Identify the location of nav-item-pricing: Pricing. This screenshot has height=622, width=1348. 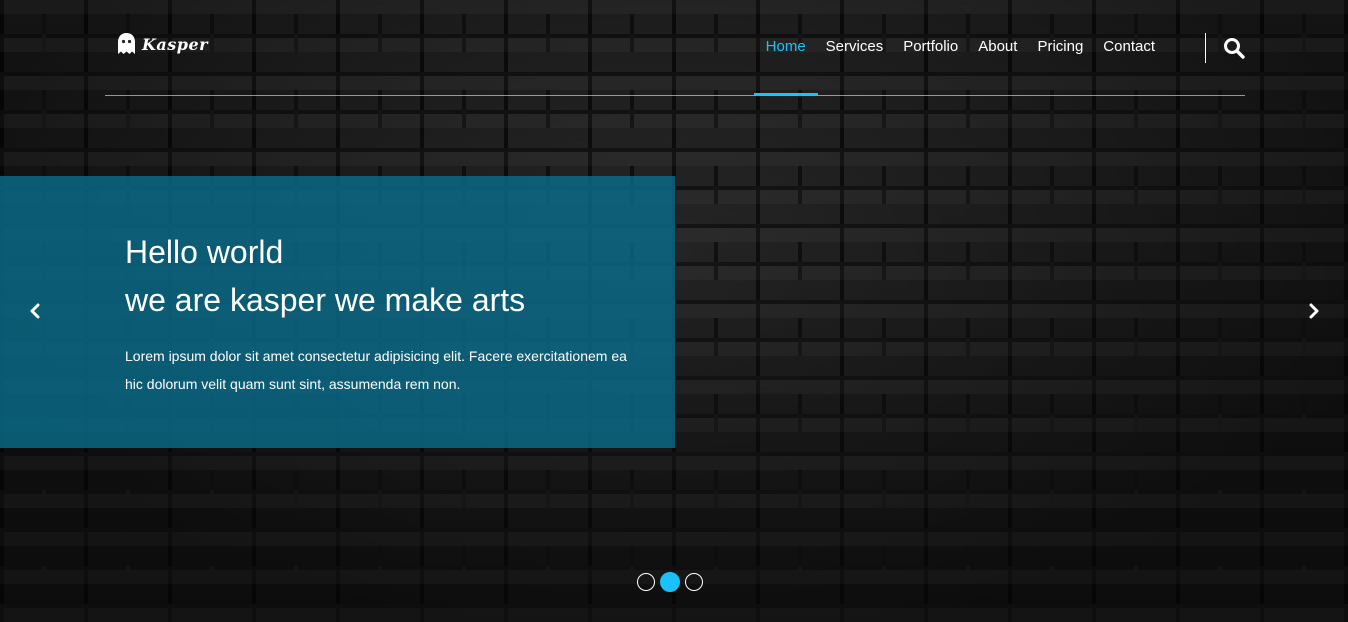
(1060, 47).